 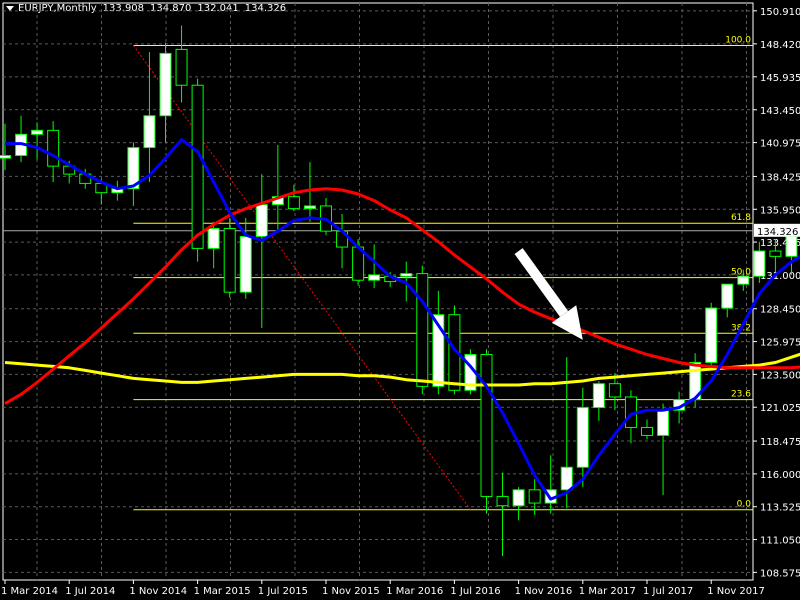 What do you see at coordinates (90, 591) in the screenshot?
I see `x-tick-label: 1 Jul 2014` at bounding box center [90, 591].